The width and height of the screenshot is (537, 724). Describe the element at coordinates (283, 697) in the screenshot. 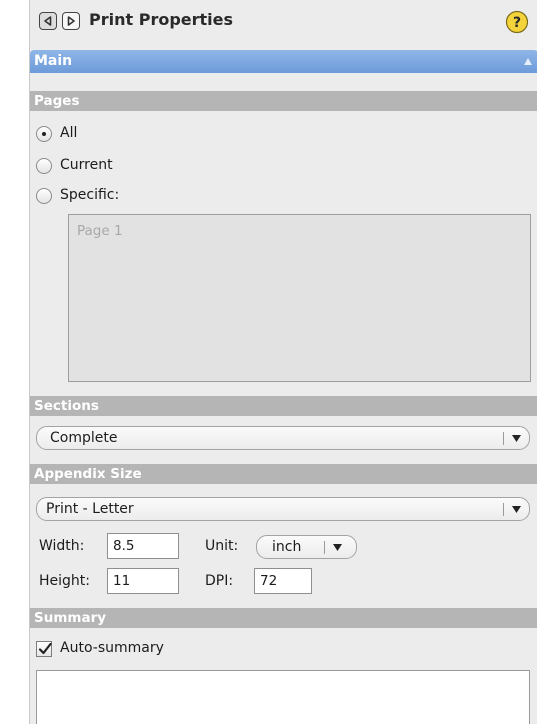

I see `summary-textarea` at that location.